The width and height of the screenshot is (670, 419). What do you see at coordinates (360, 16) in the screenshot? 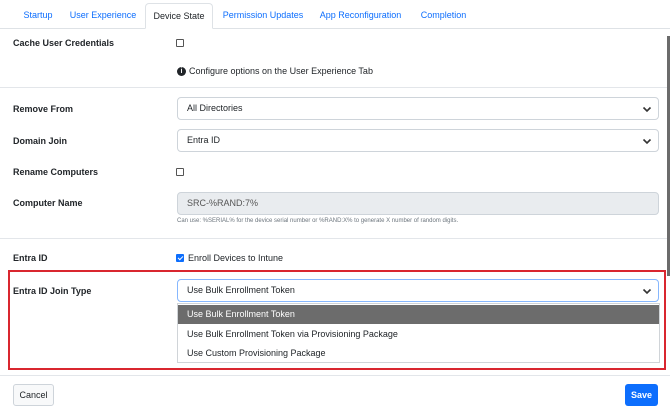
I see `tab-app-reconfiguration: App Reconfiguration` at bounding box center [360, 16].